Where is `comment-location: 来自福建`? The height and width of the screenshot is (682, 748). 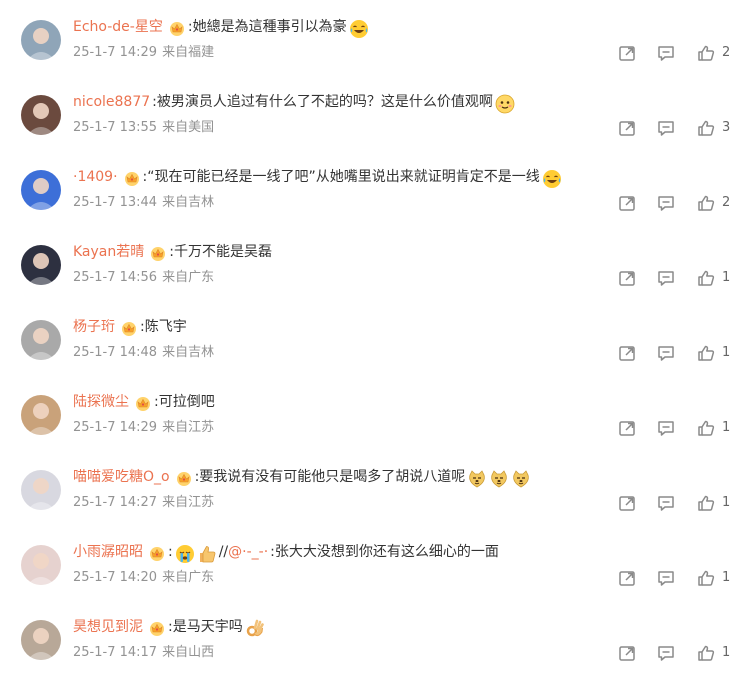 comment-location: 来自福建 is located at coordinates (188, 52).